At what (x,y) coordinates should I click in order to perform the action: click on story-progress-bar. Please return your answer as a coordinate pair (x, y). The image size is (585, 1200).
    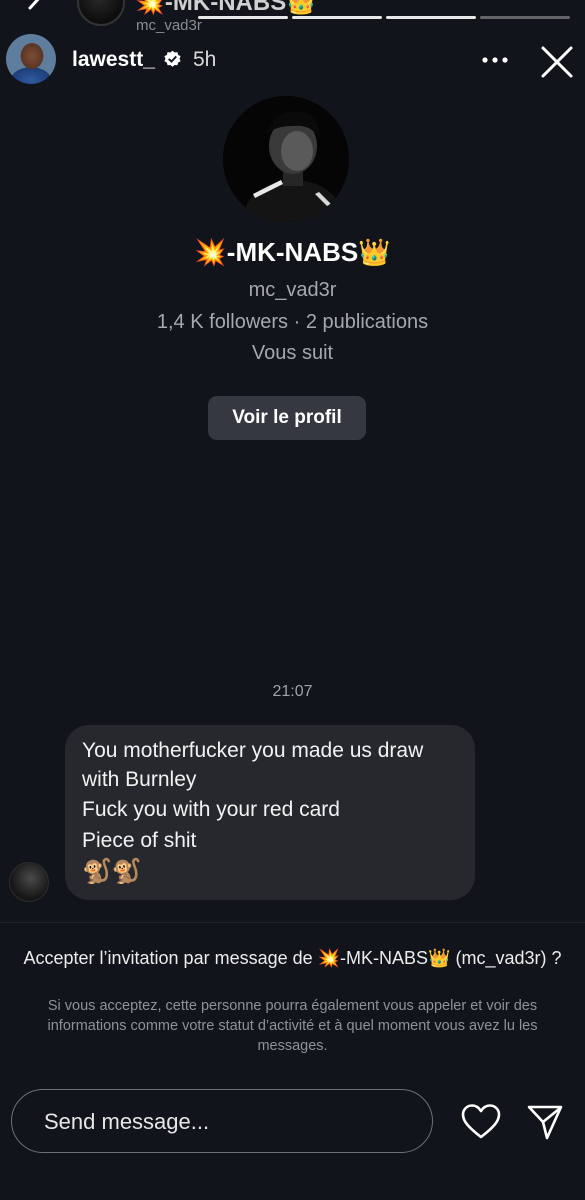
    Looking at the image, I should click on (384, 17).